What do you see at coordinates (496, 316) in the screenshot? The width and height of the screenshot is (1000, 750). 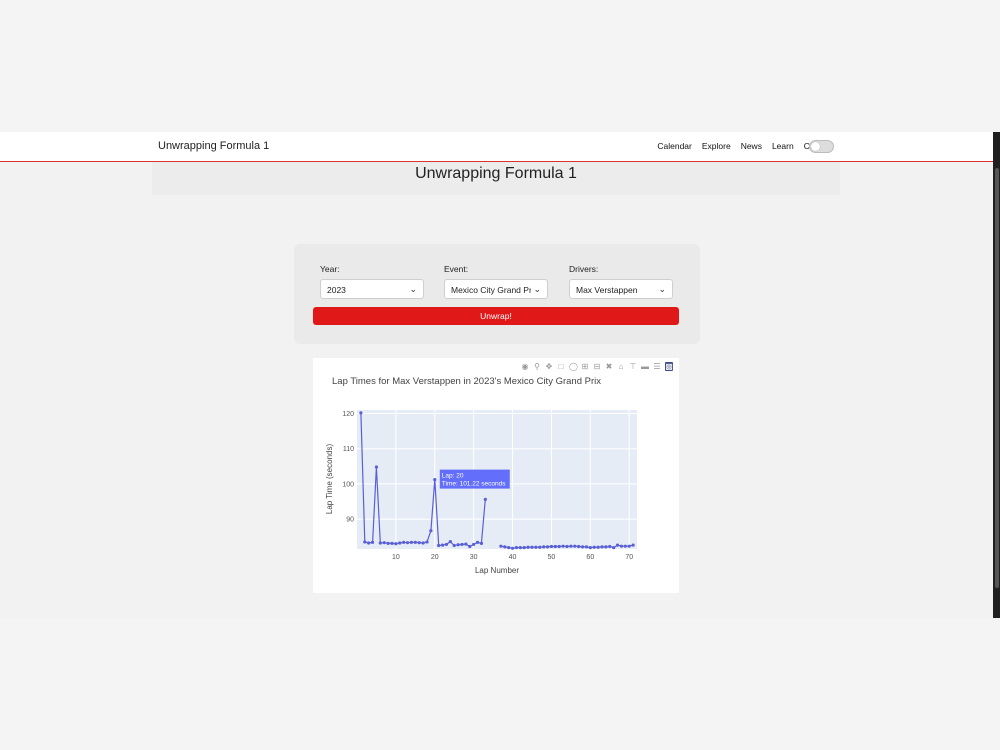 I see `unwrap-button: Unwrap!` at bounding box center [496, 316].